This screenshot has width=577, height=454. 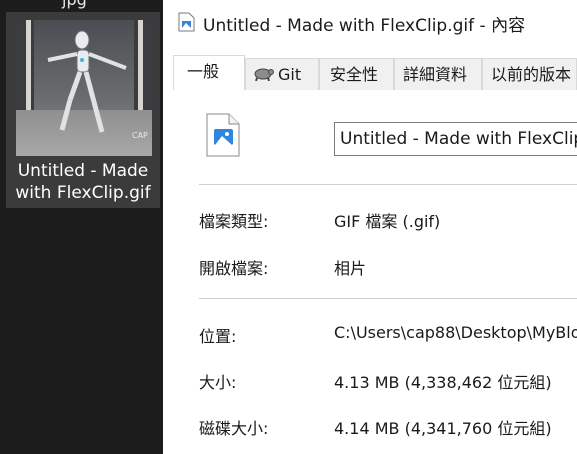 I want to click on tab-security: 安全性, so click(x=356, y=74).